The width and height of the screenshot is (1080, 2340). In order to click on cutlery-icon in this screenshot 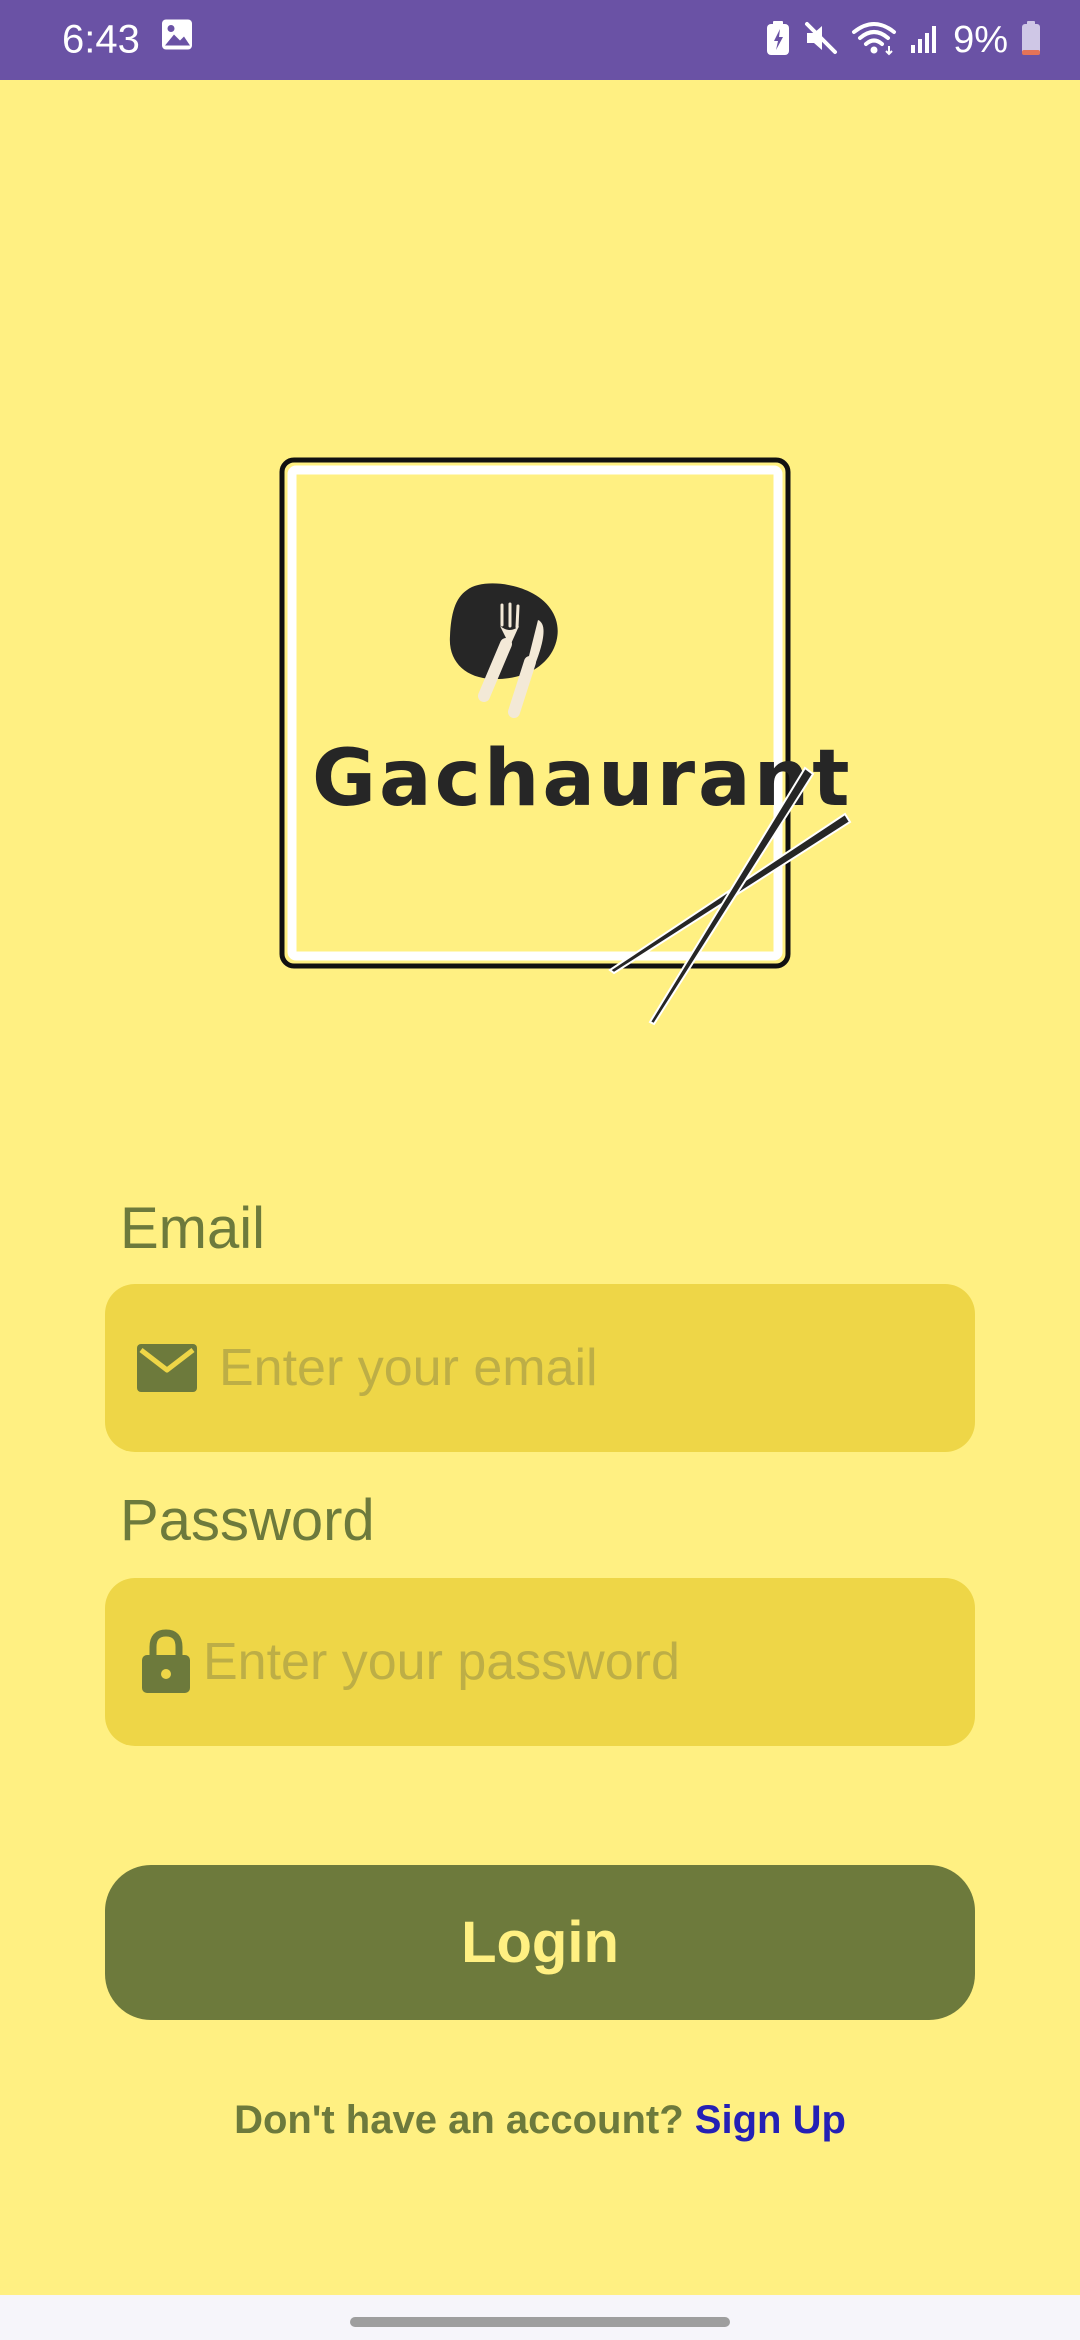, I will do `click(503, 650)`.